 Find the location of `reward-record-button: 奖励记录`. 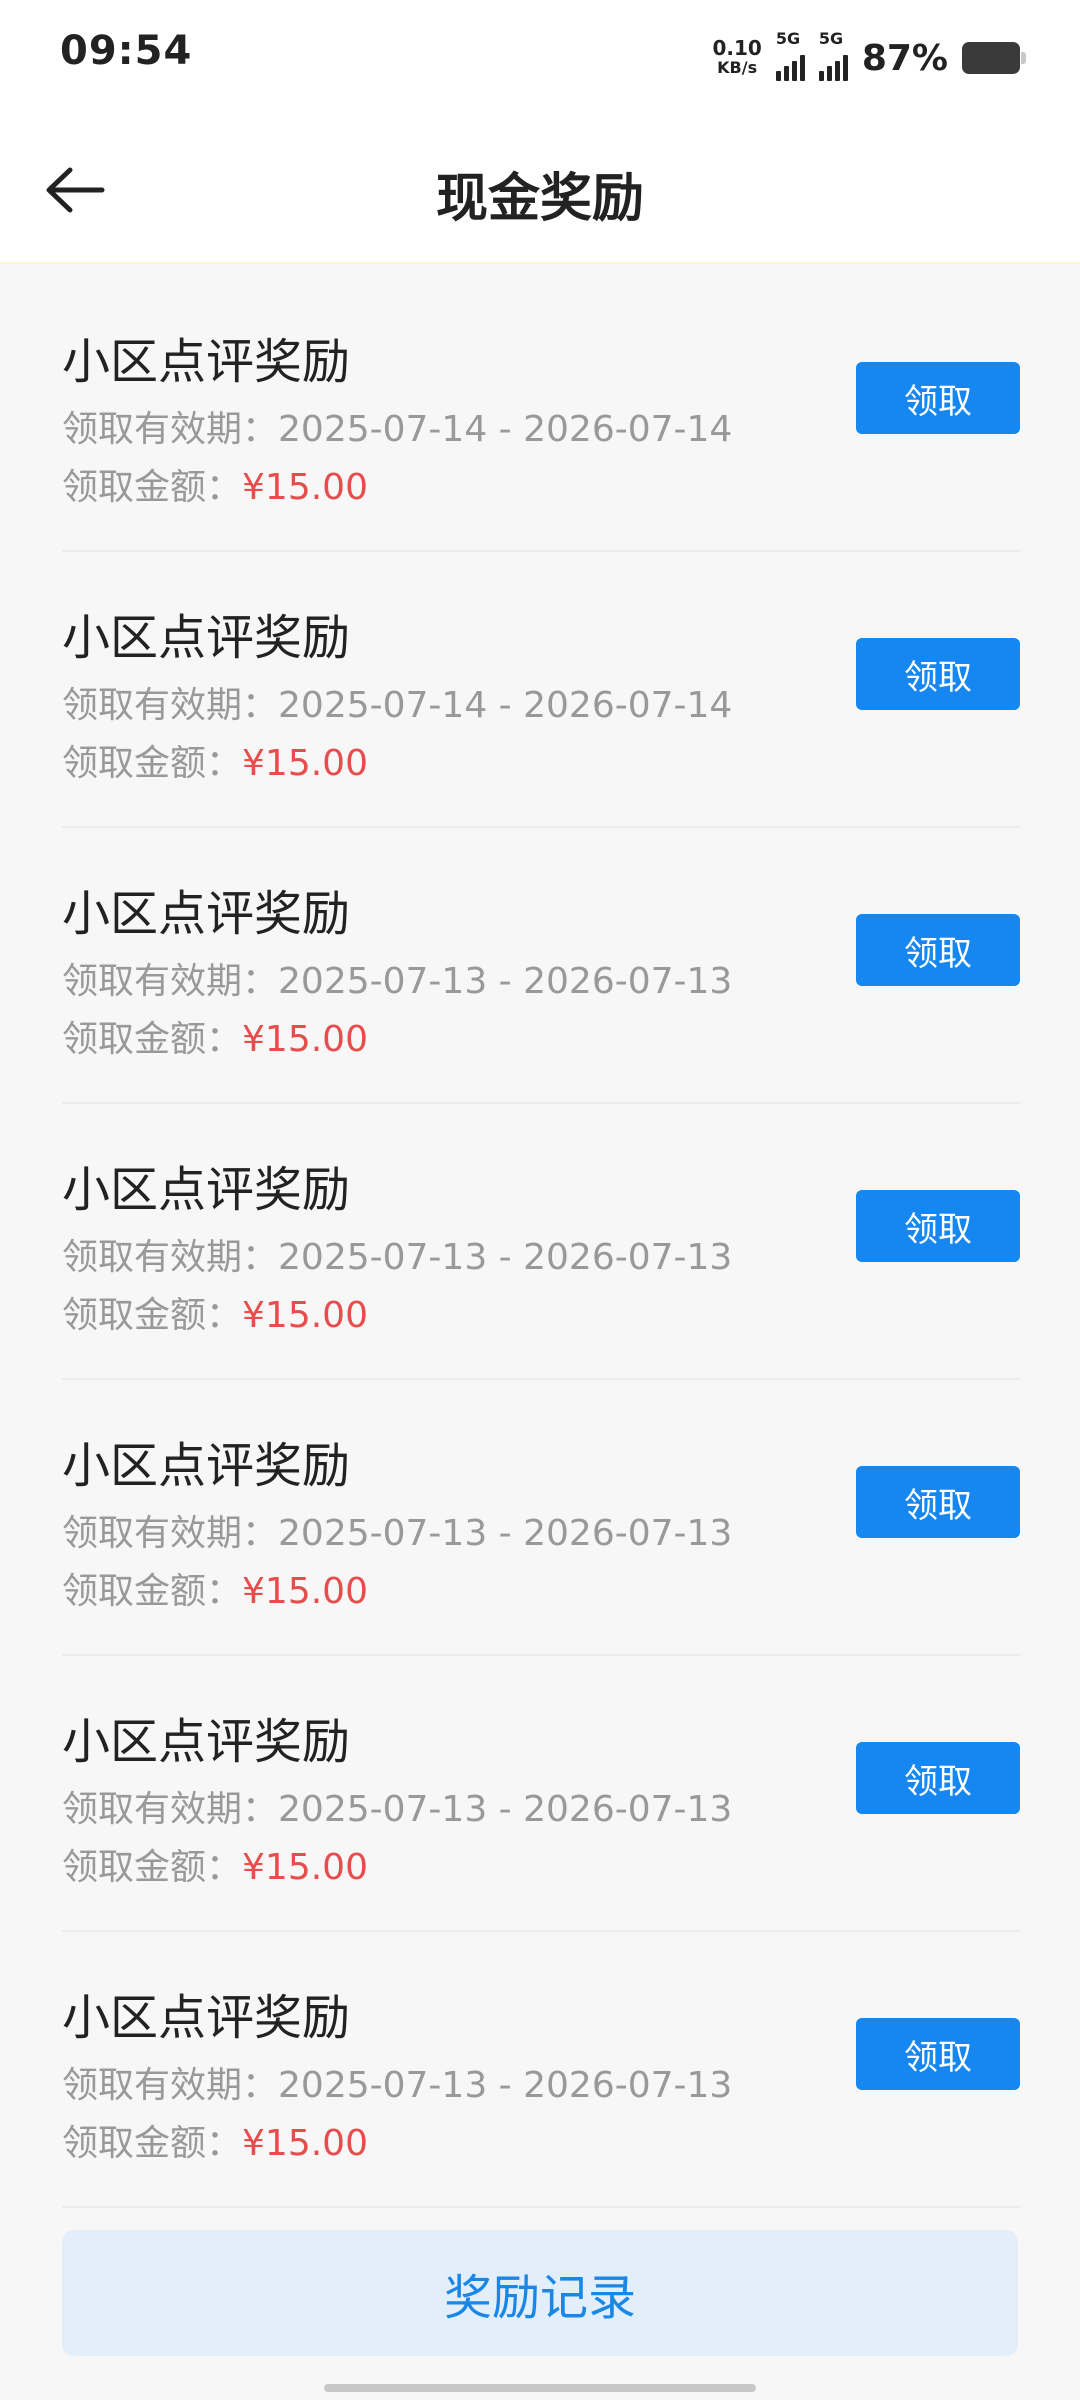

reward-record-button: 奖励记录 is located at coordinates (540, 2293).